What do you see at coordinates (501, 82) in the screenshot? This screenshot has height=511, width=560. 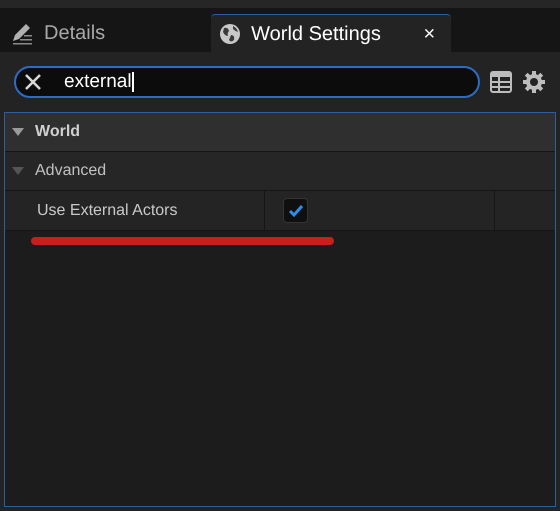 I see `table-icon` at bounding box center [501, 82].